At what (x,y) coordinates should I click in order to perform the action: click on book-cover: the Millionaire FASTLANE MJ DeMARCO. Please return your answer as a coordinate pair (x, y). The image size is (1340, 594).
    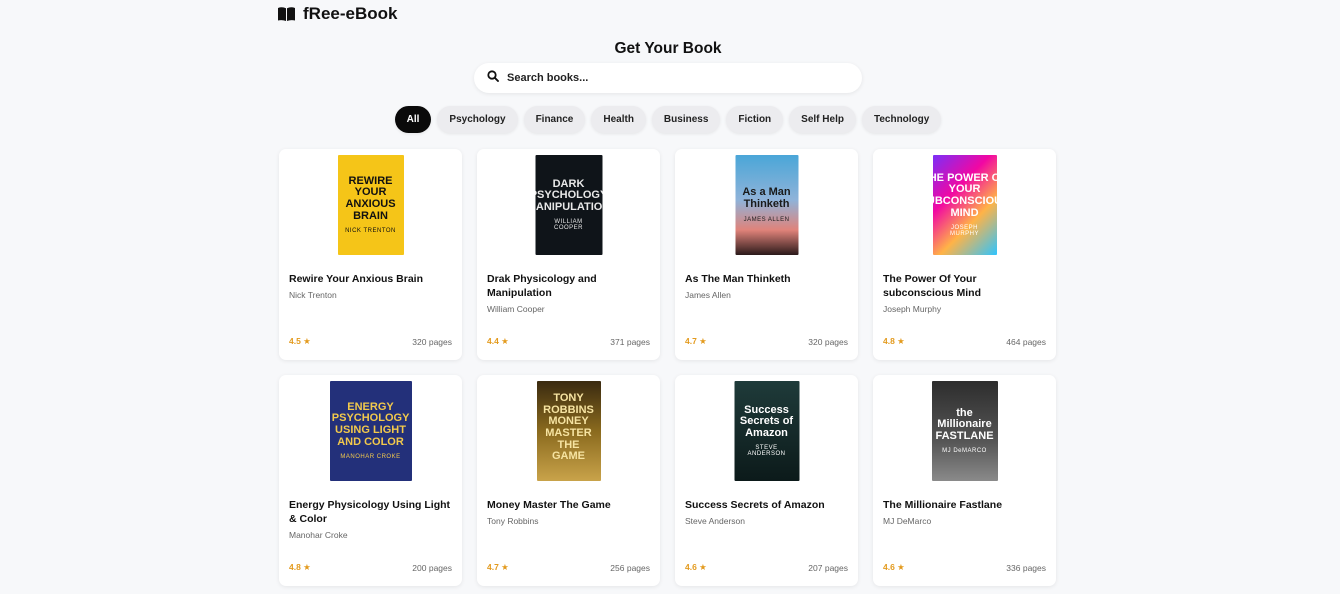
    Looking at the image, I should click on (964, 431).